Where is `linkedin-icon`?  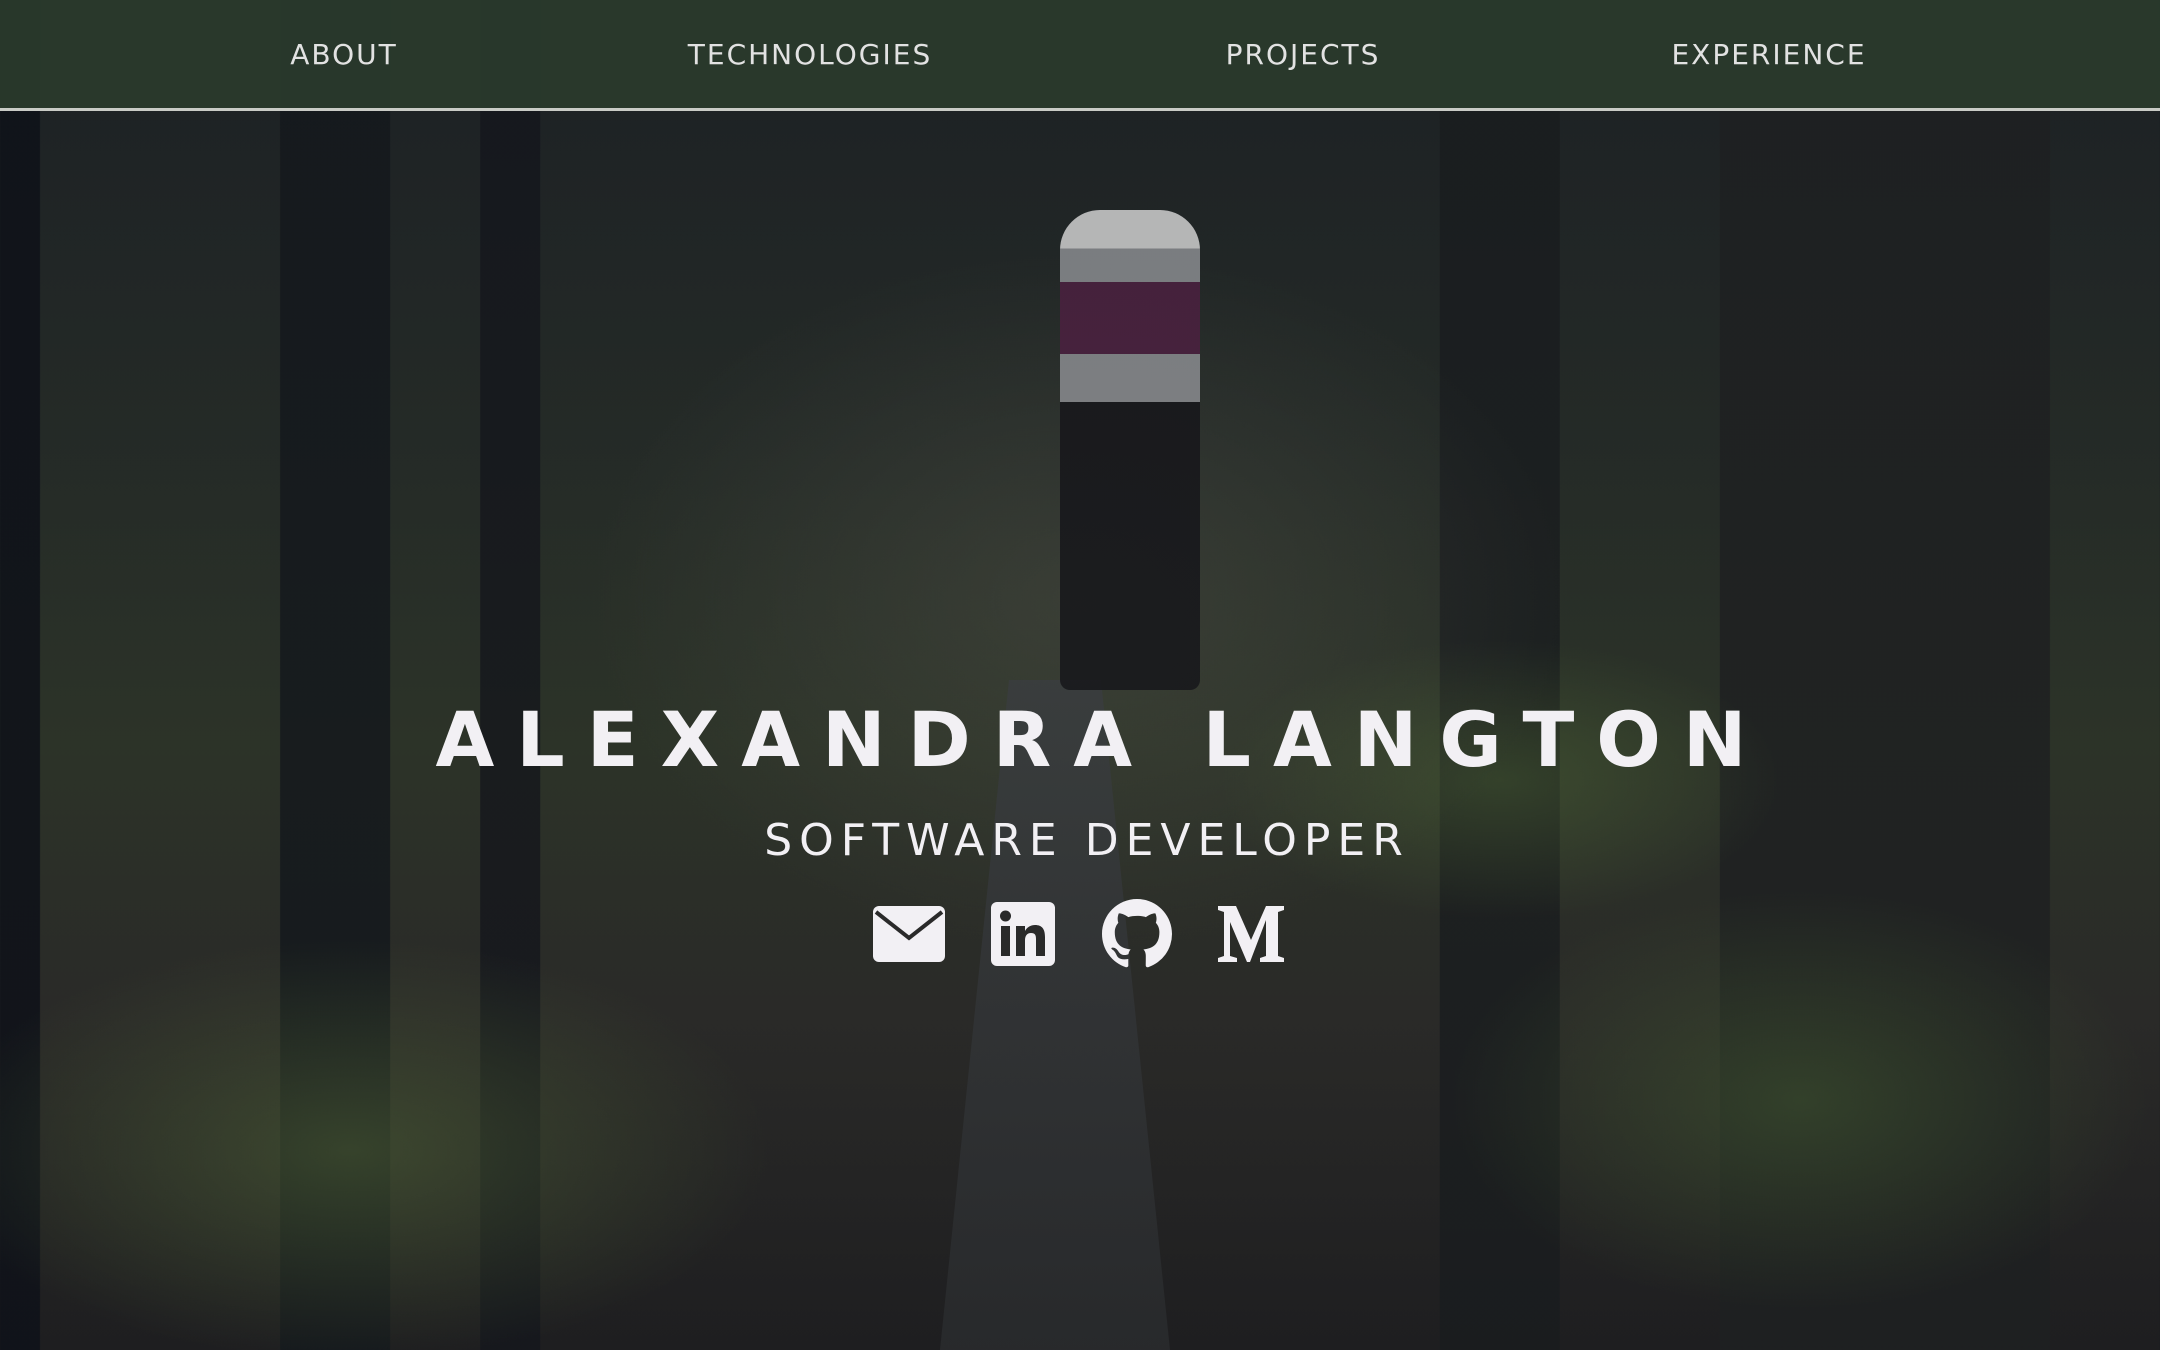 linkedin-icon is located at coordinates (1023, 934).